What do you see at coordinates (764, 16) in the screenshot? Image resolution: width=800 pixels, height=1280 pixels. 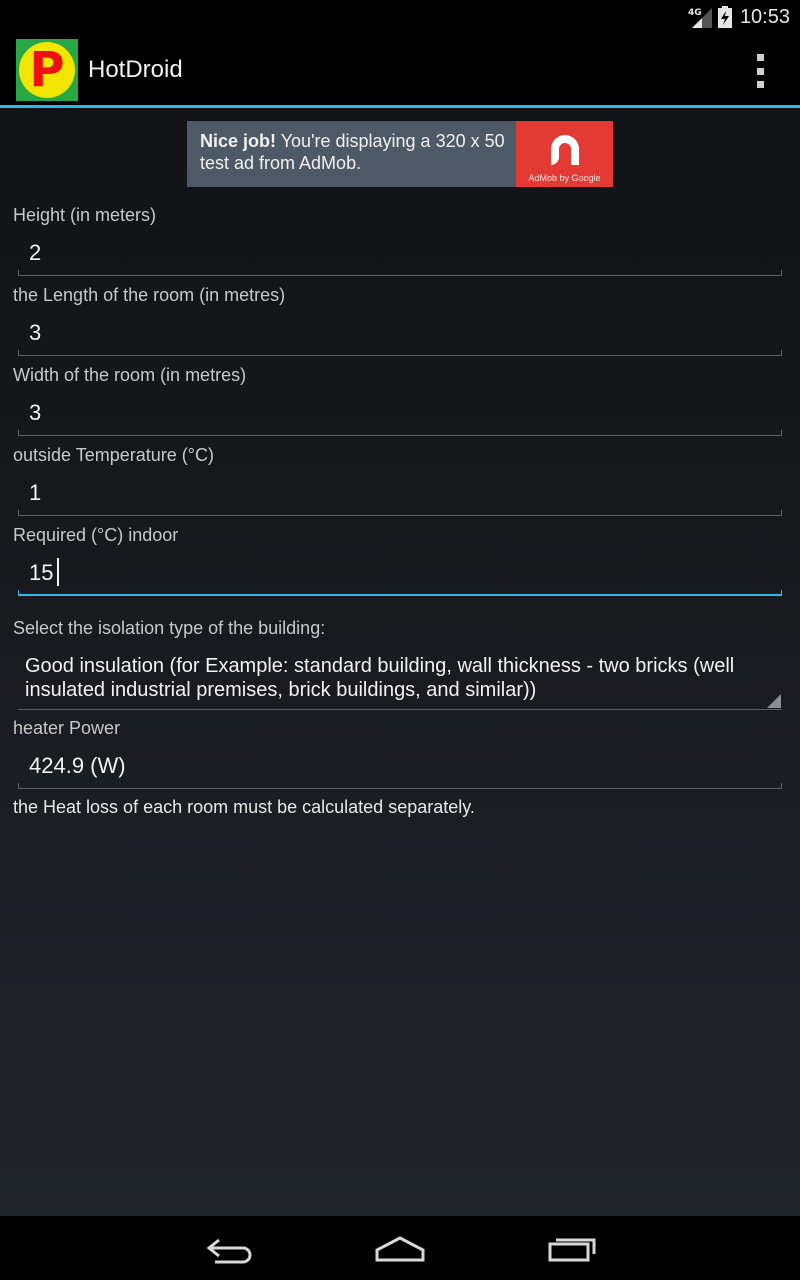 I see `status-time: 10:53` at bounding box center [764, 16].